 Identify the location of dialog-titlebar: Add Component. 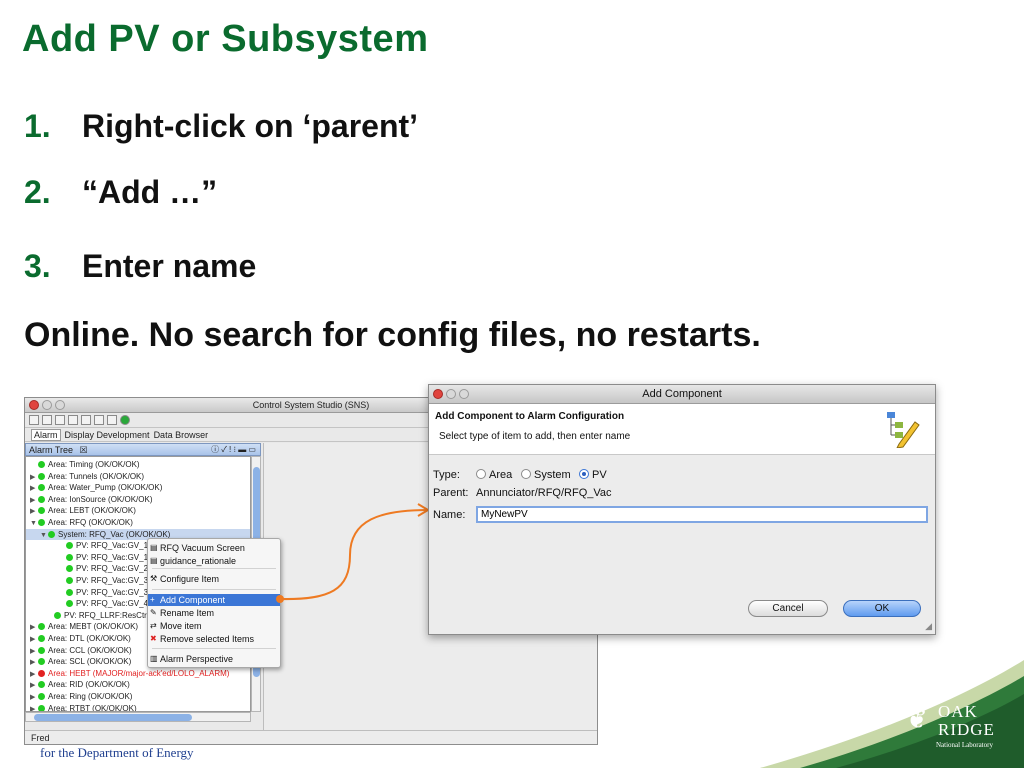
(682, 394).